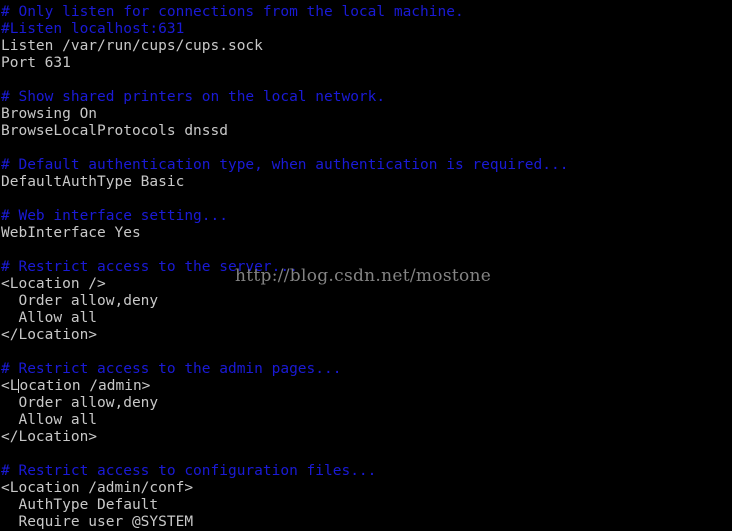 This screenshot has height=531, width=732. What do you see at coordinates (80, 505) in the screenshot?
I see `config-line: AuthType Default` at bounding box center [80, 505].